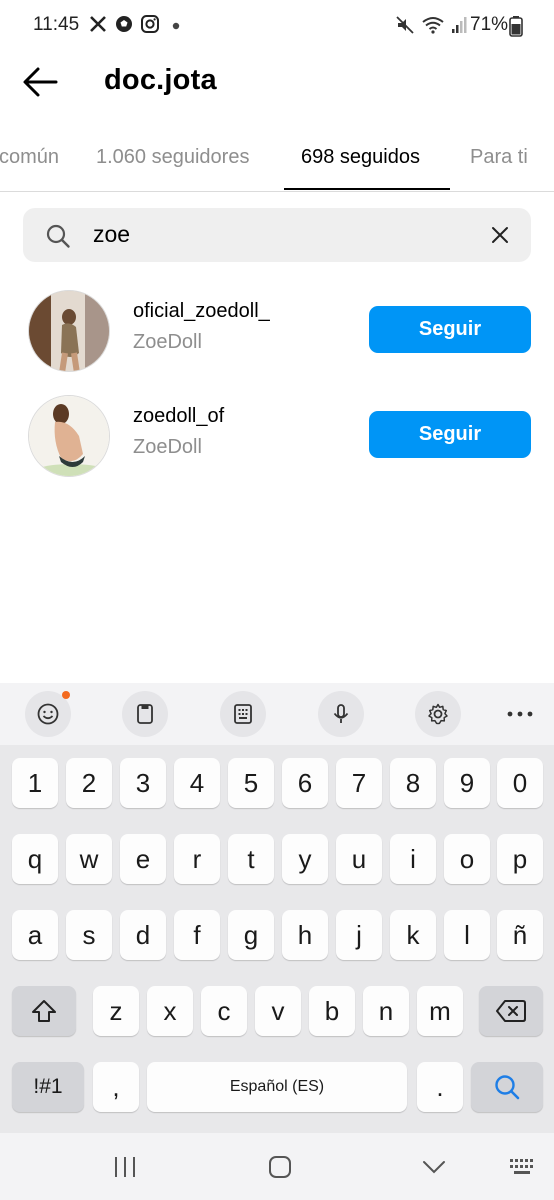  What do you see at coordinates (438, 714) in the screenshot?
I see `keyboard-settings-button` at bounding box center [438, 714].